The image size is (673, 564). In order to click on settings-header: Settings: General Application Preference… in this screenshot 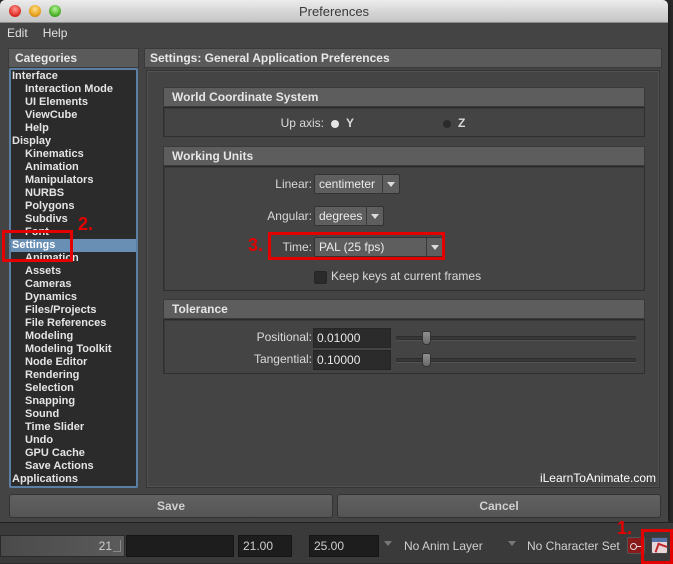, I will do `click(403, 58)`.